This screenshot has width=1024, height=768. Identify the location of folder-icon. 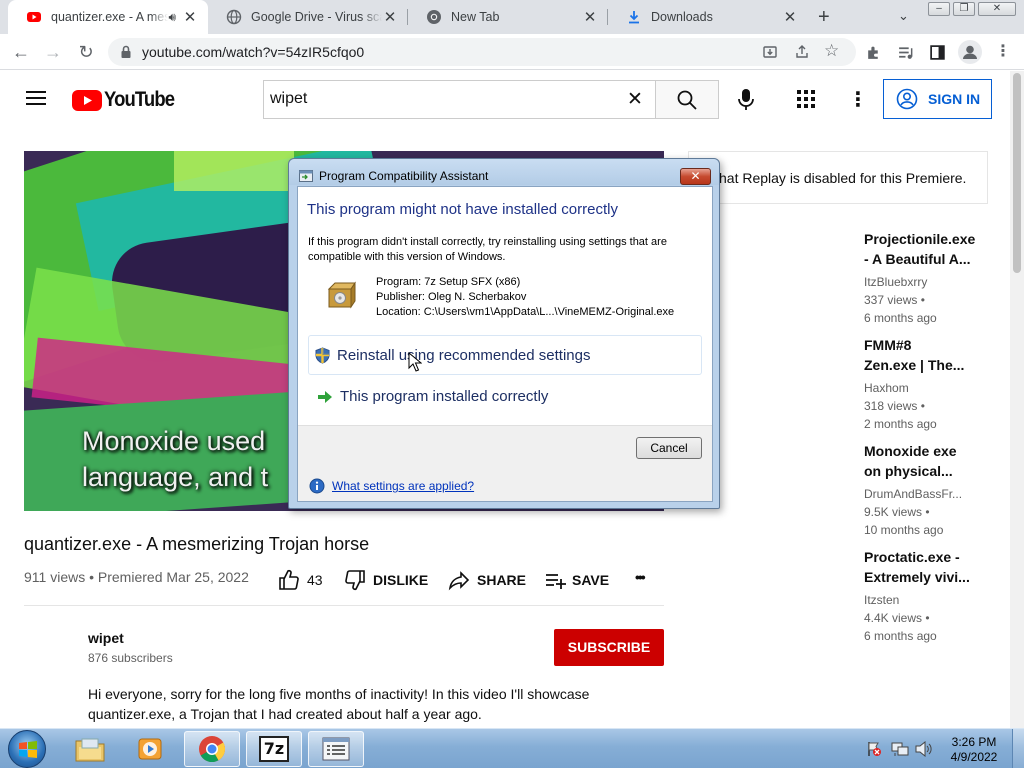
(90, 750).